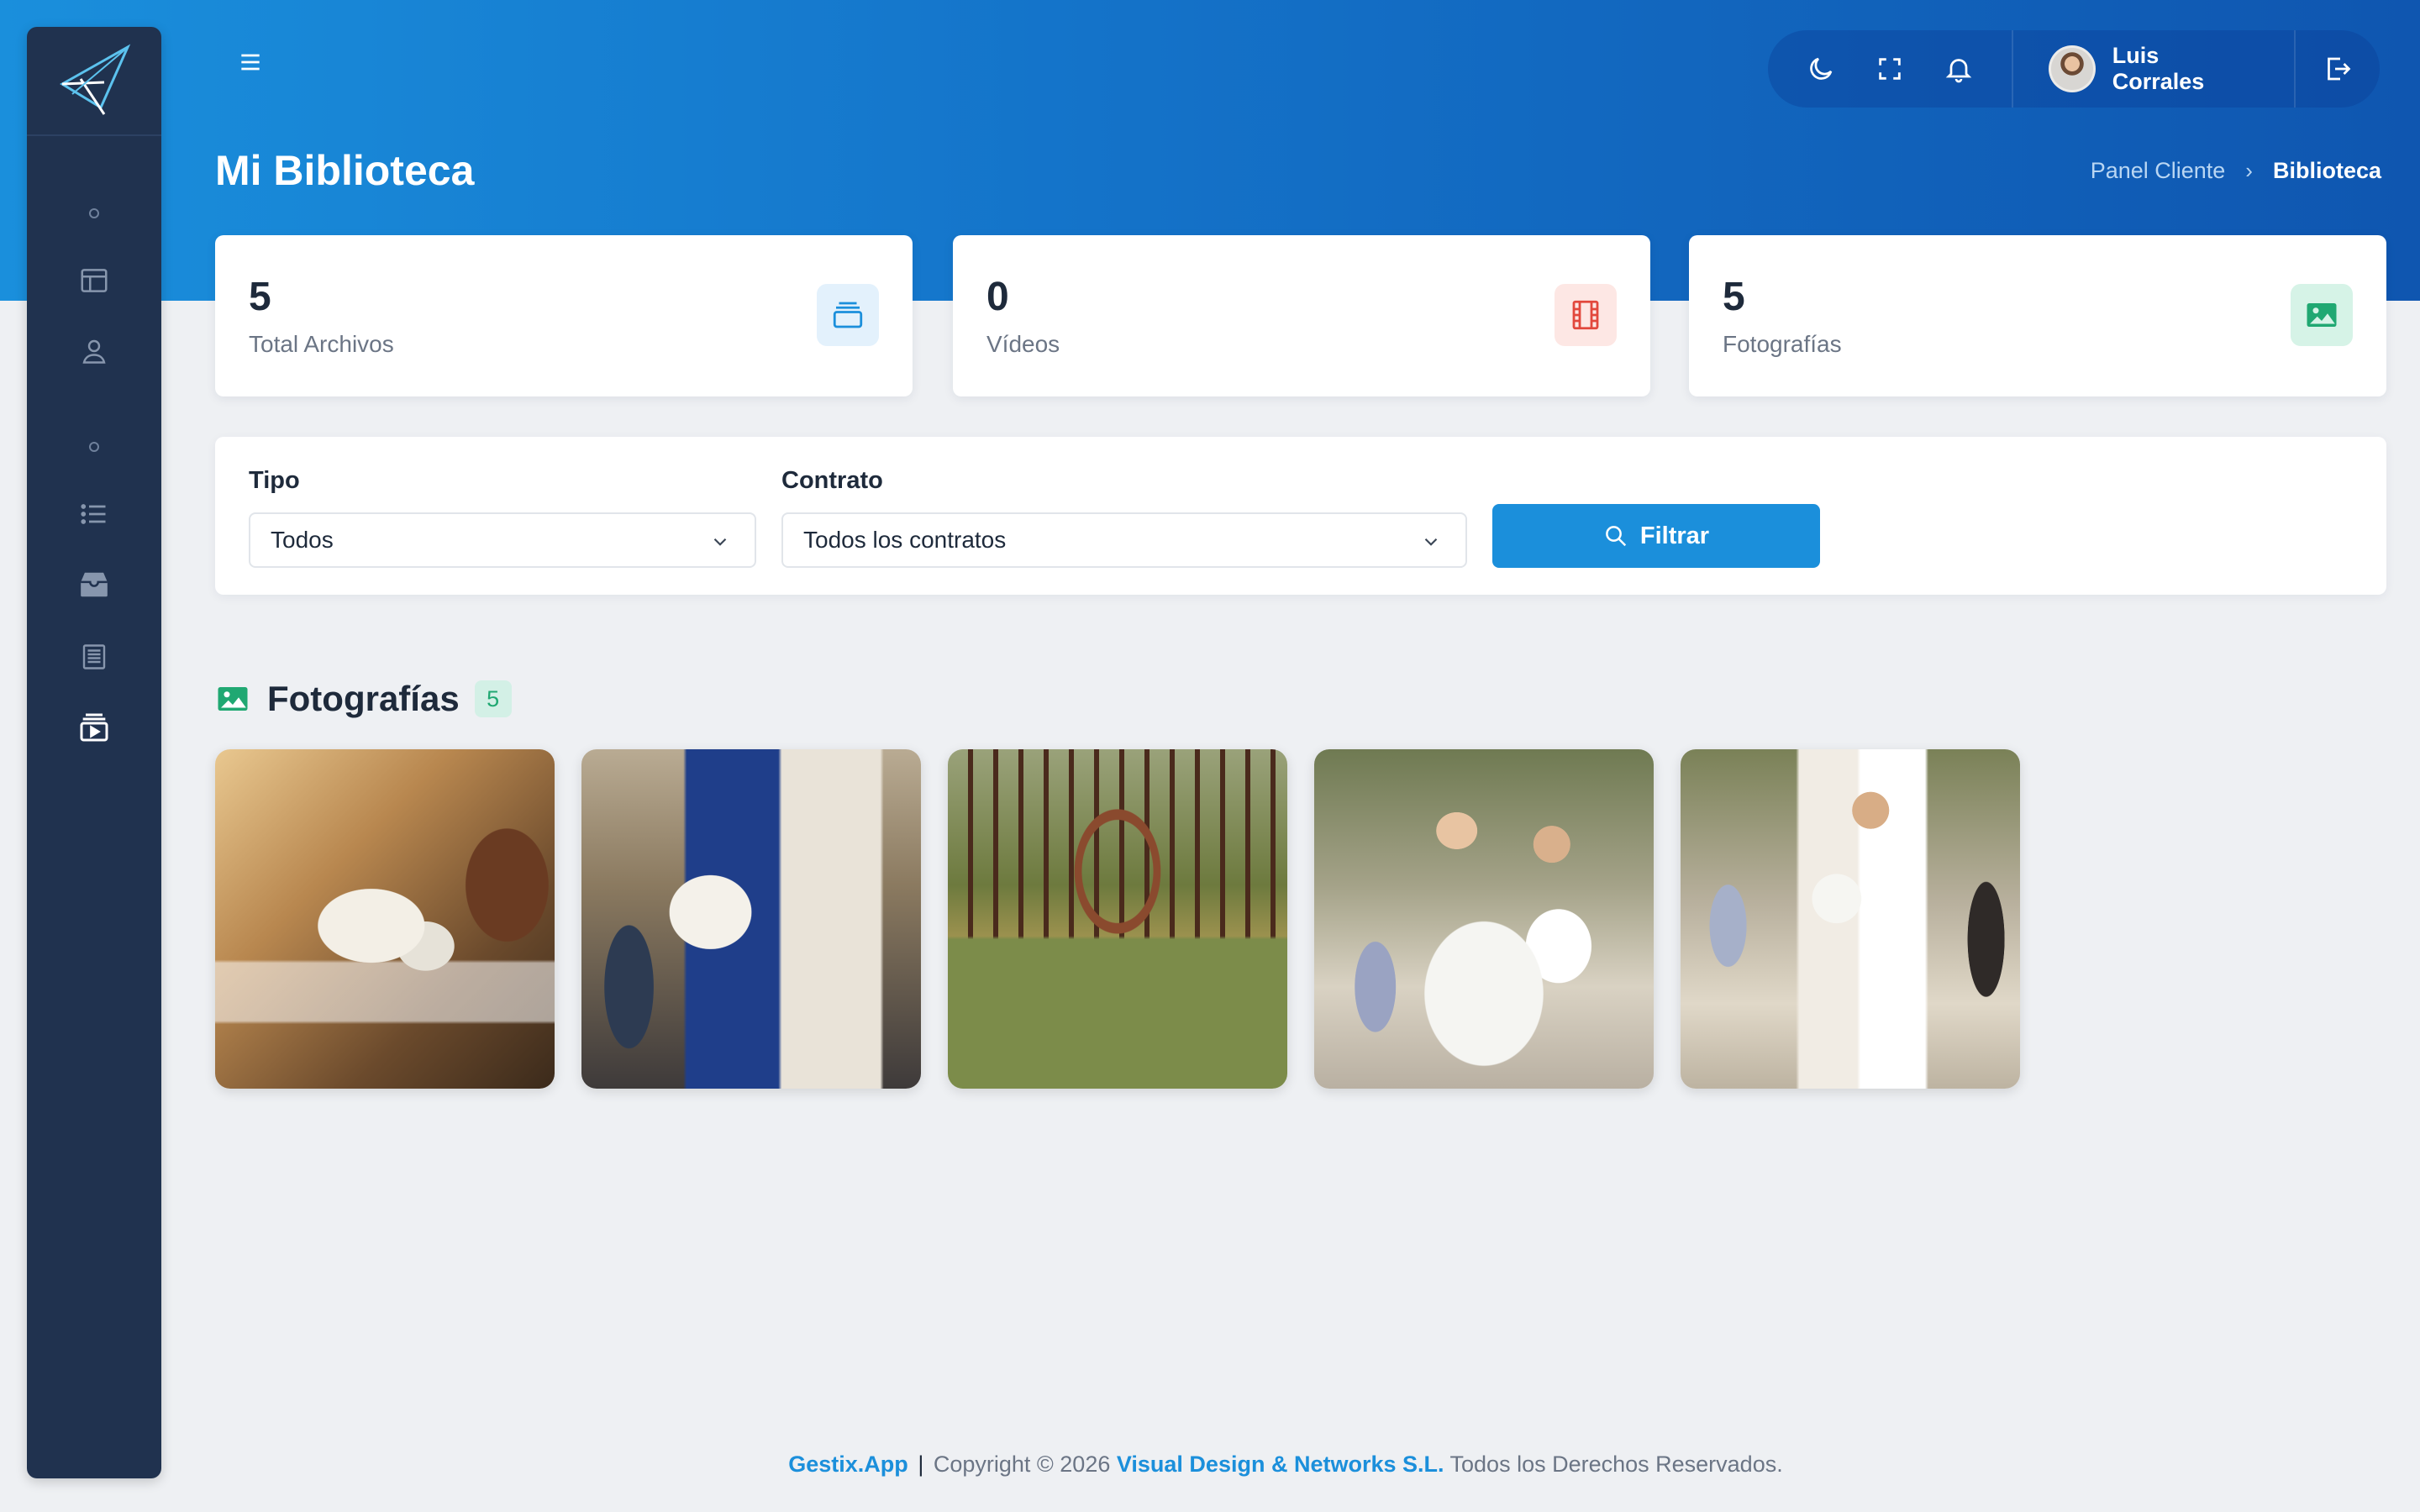  I want to click on gallery-title: Fotografías, so click(363, 698).